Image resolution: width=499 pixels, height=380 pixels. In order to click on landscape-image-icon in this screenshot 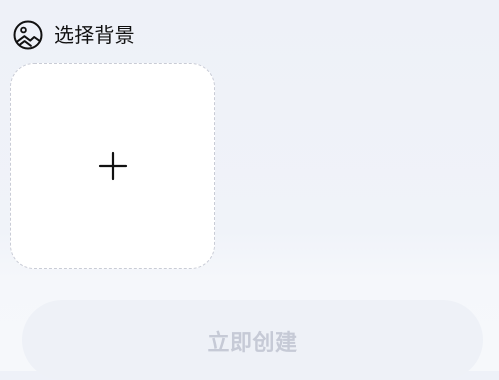, I will do `click(28, 35)`.